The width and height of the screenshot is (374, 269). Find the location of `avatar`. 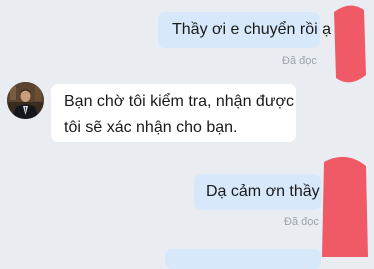

avatar is located at coordinates (25, 100).